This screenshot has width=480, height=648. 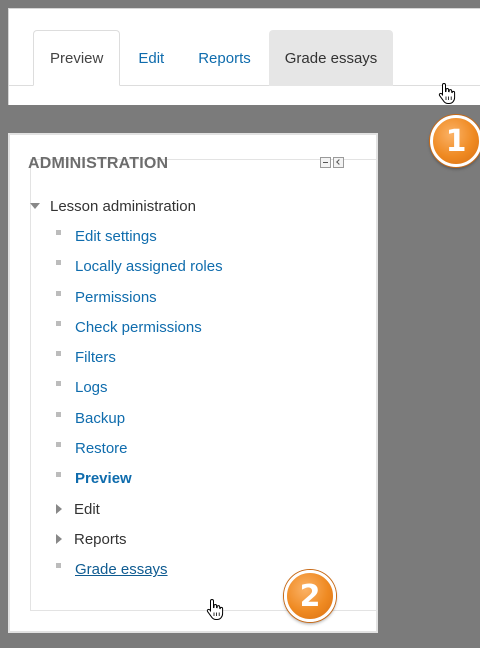 What do you see at coordinates (100, 539) in the screenshot?
I see `tree-item-label: Reports` at bounding box center [100, 539].